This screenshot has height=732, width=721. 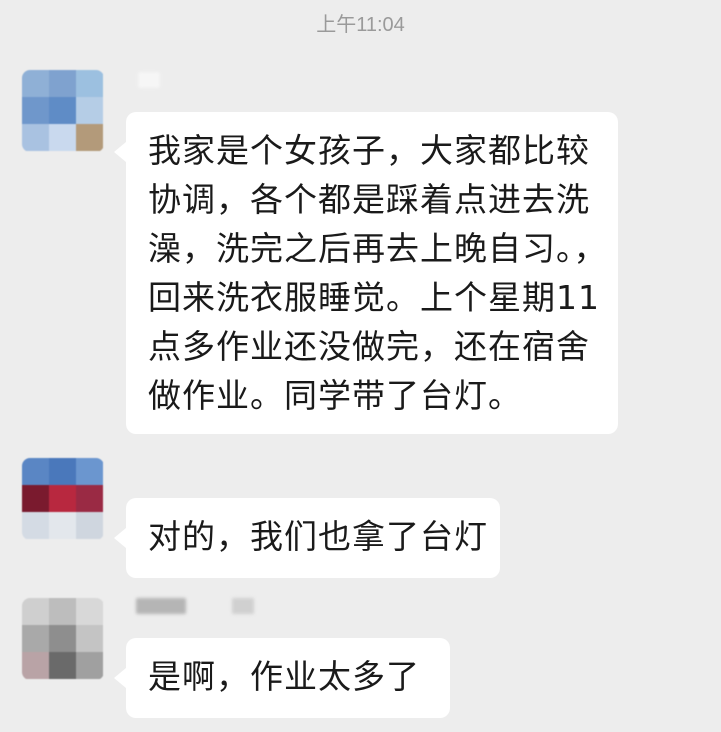 I want to click on message-text-line: 回来洗衣服睡觉。上个星期11, so click(x=374, y=297).